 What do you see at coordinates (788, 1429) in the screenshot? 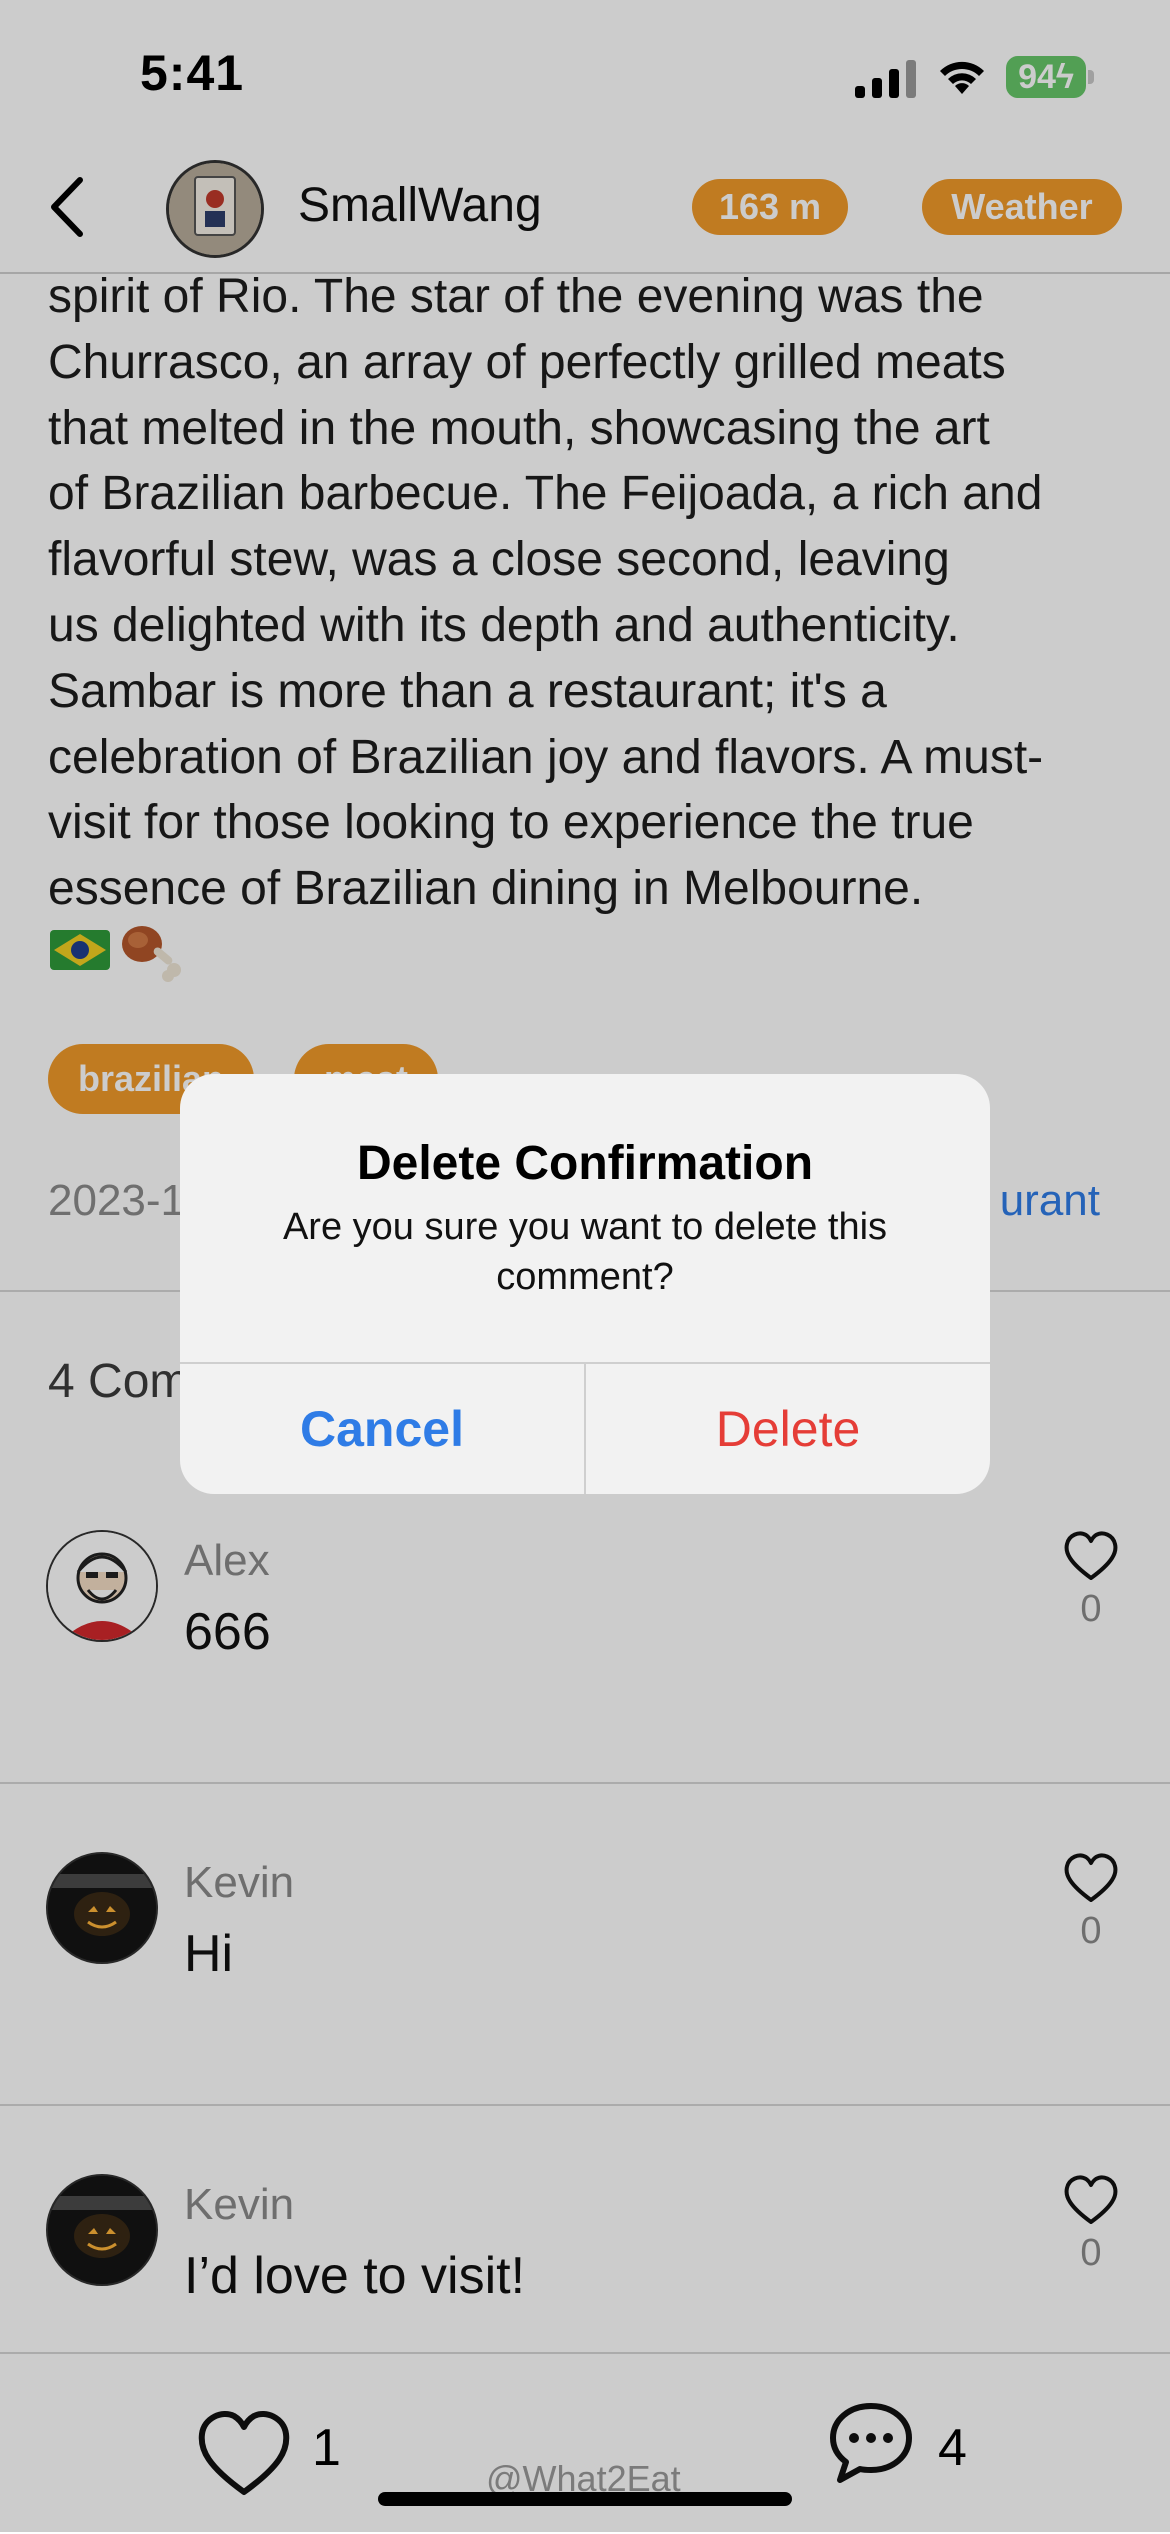
I see `delete-button: Delete` at bounding box center [788, 1429].